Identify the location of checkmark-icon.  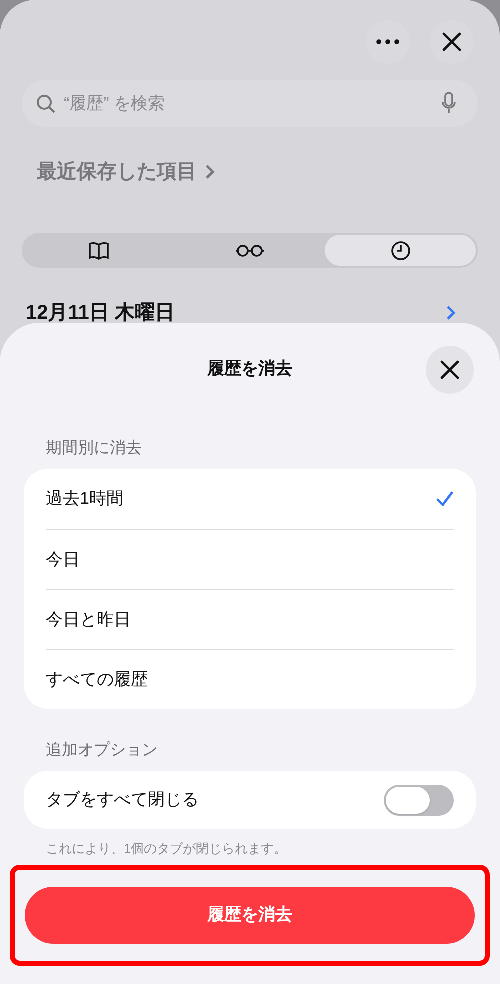
(445, 499).